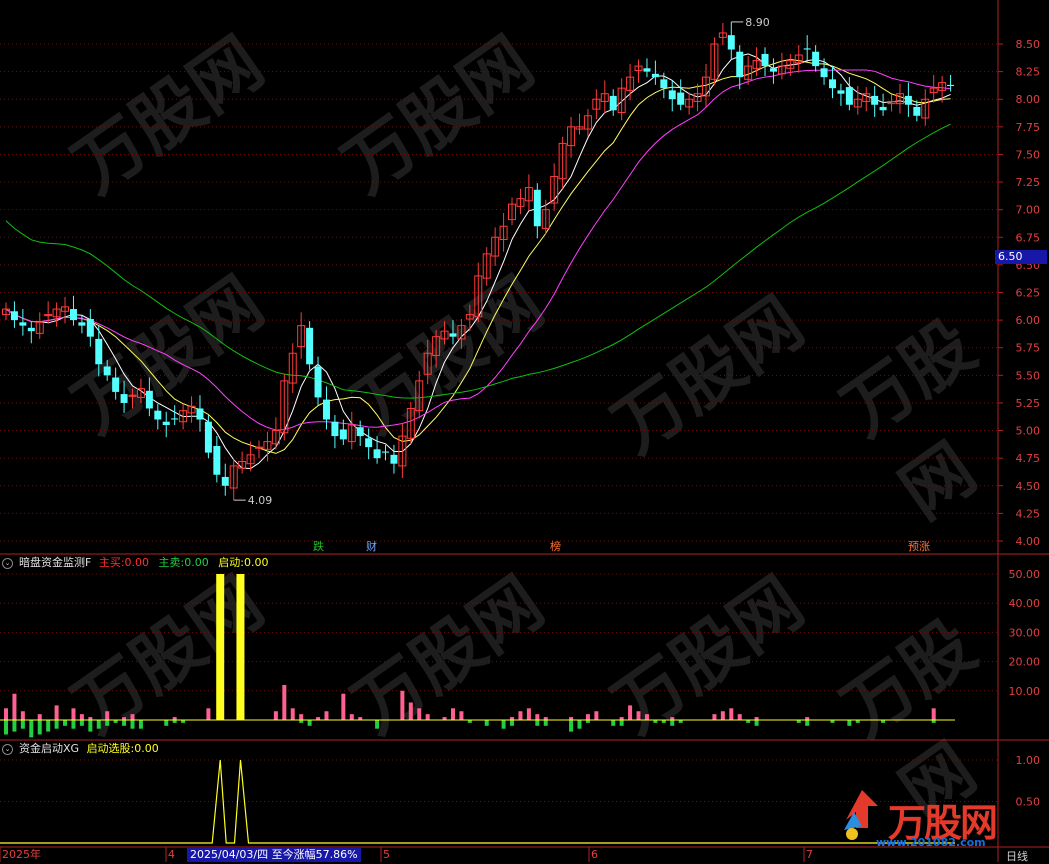 The image size is (1049, 864). What do you see at coordinates (1021, 257) in the screenshot?
I see `current-price-tag: 6.50` at bounding box center [1021, 257].